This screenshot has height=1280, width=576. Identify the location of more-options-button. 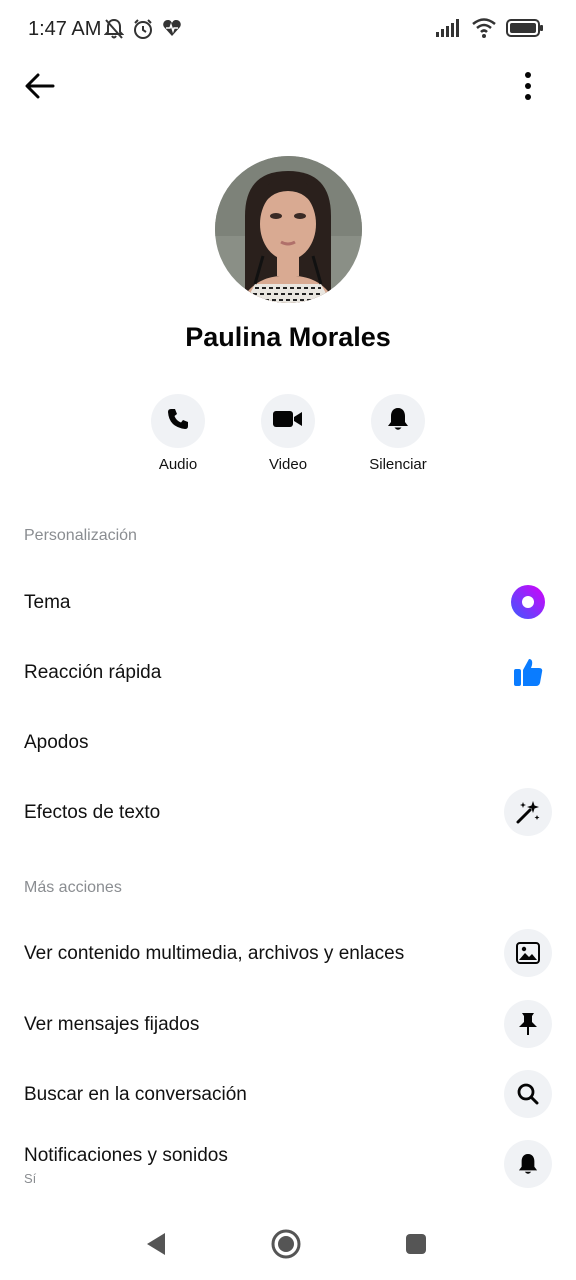
(528, 88).